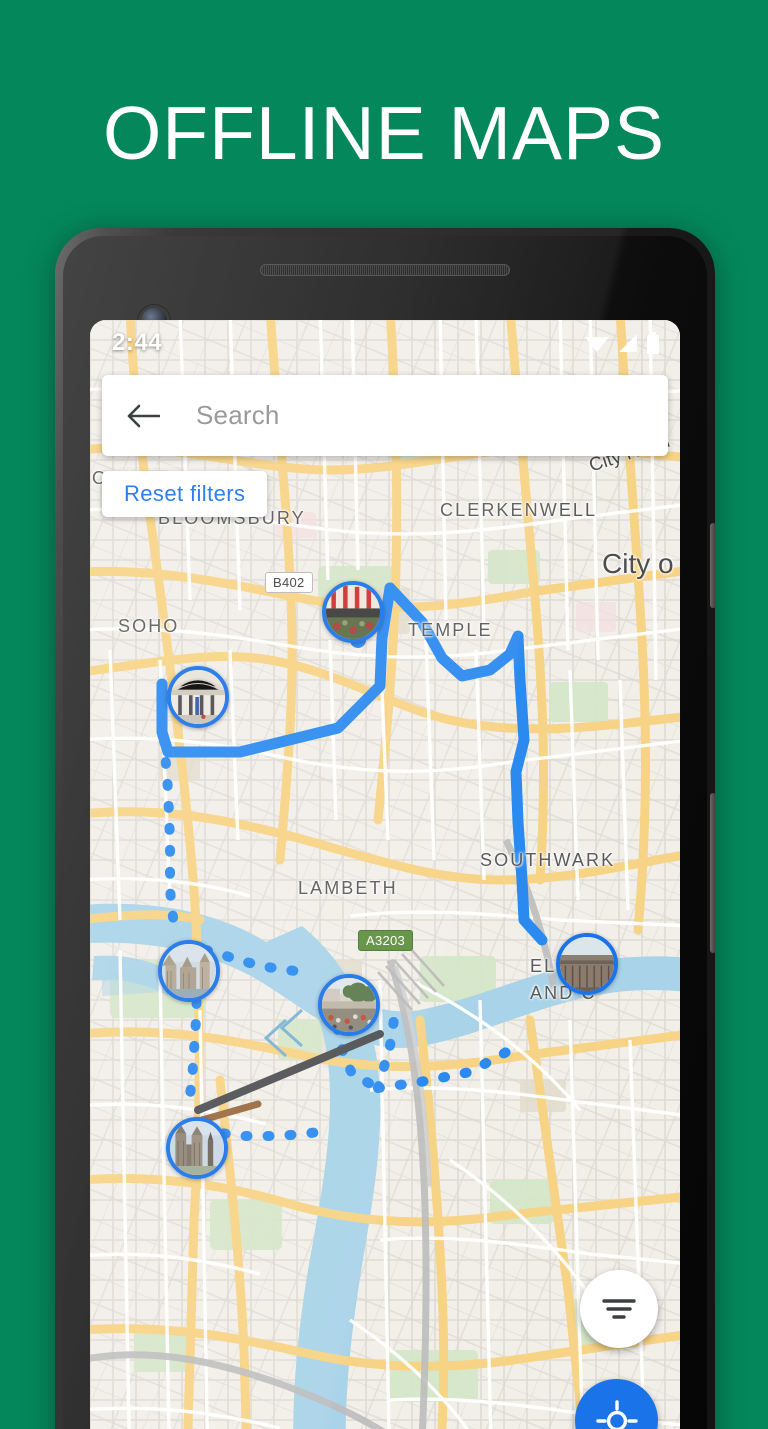  Describe the element at coordinates (137, 342) in the screenshot. I see `status-time: 2:44` at that location.